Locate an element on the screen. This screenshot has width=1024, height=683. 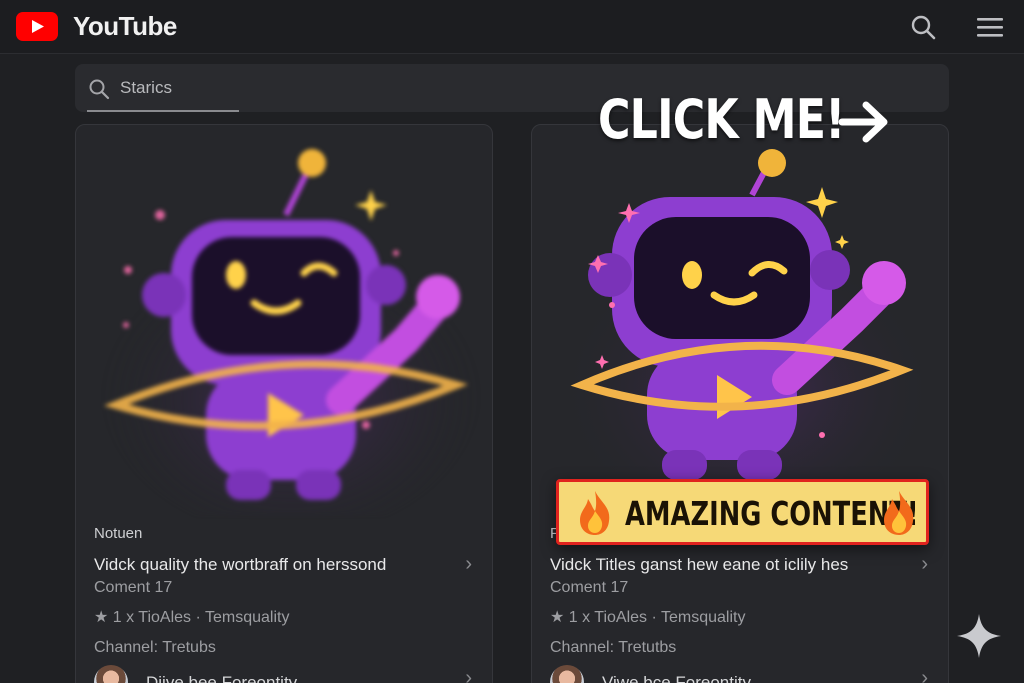
youtube-logo-icon is located at coordinates (37, 26).